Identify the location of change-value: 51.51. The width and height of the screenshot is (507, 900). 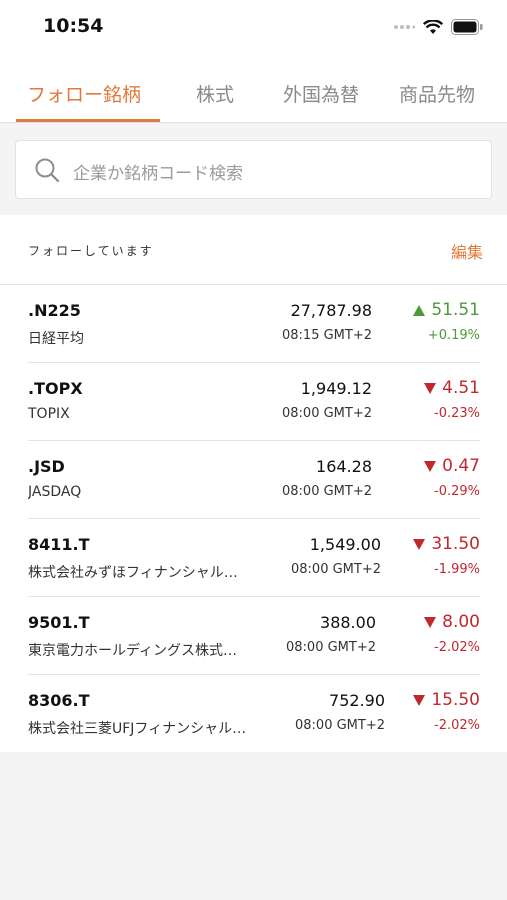
(455, 310).